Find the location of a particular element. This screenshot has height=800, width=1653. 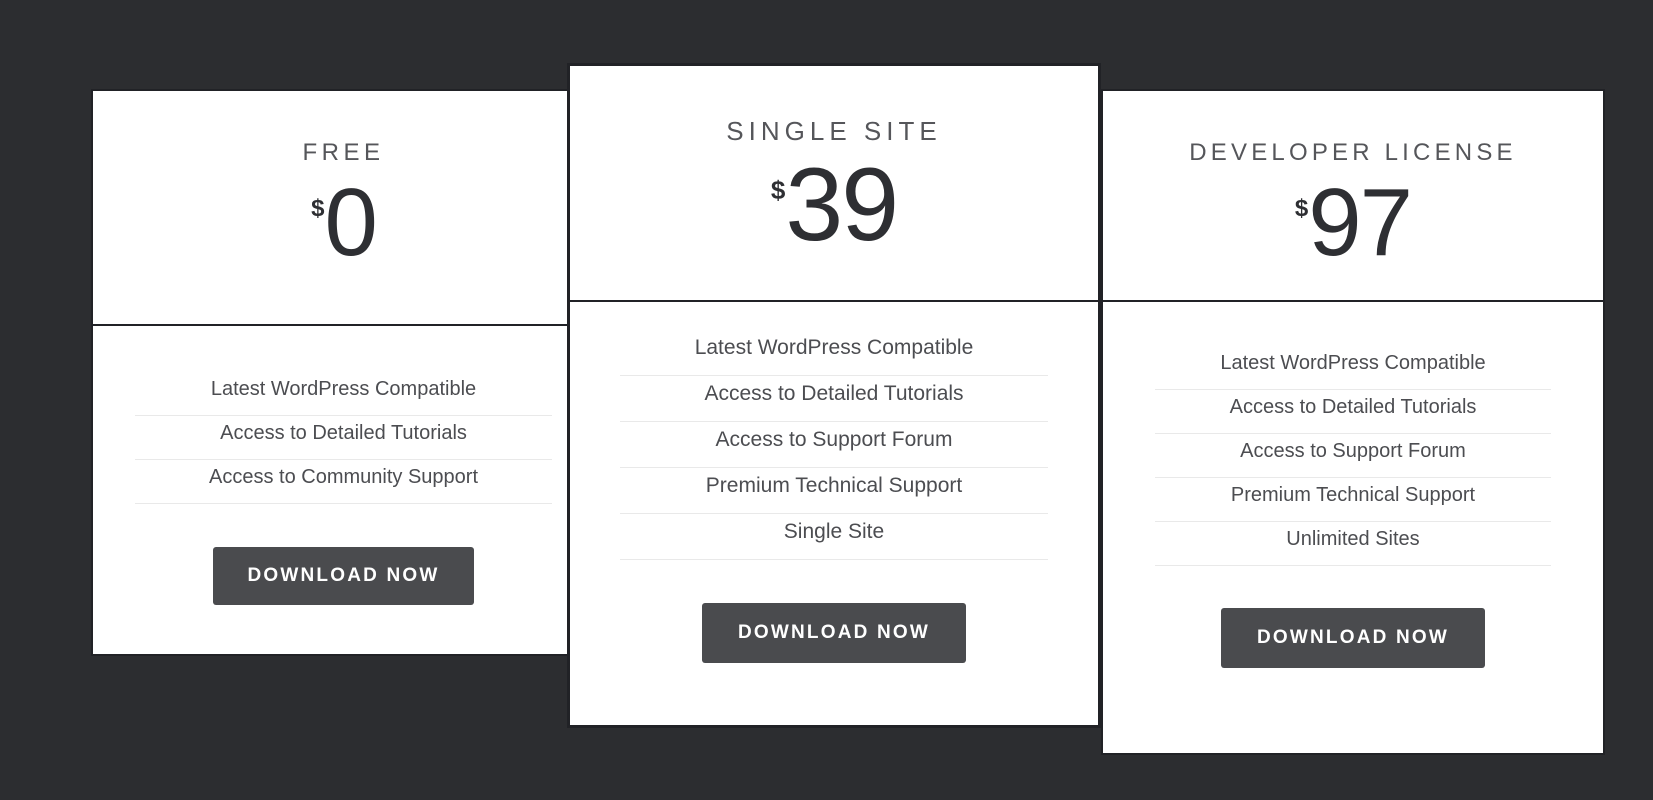

plan-header-free: FREE $0 is located at coordinates (343, 208).